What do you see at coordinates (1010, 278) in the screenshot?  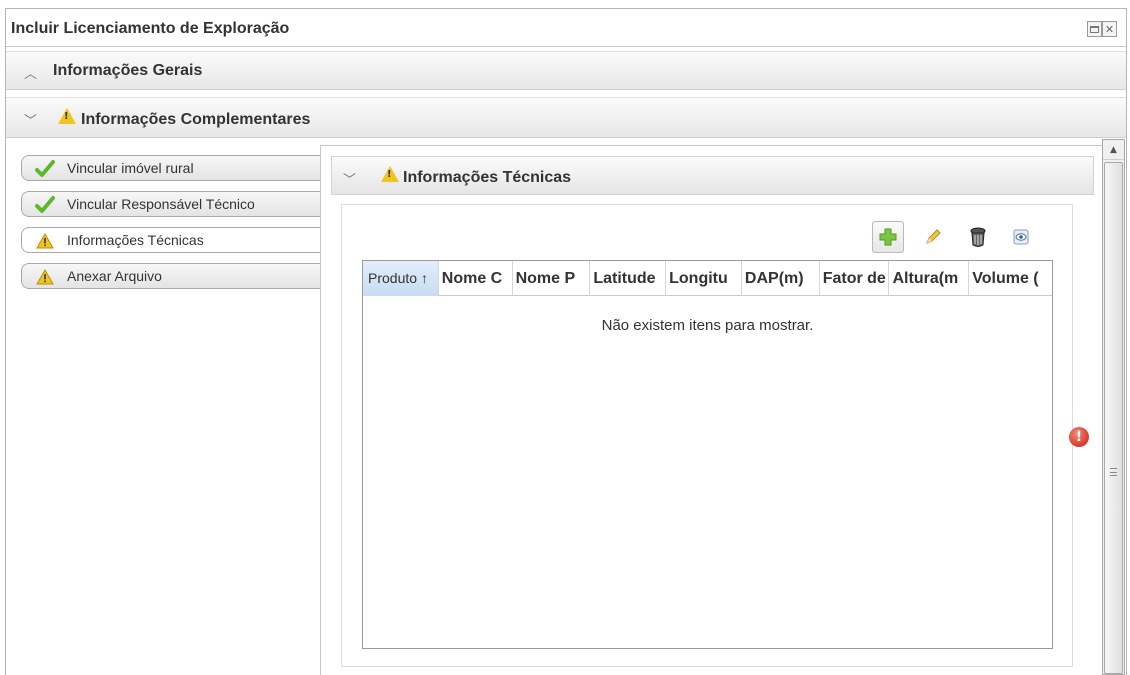 I see `column-header-volume: Volume (` at bounding box center [1010, 278].